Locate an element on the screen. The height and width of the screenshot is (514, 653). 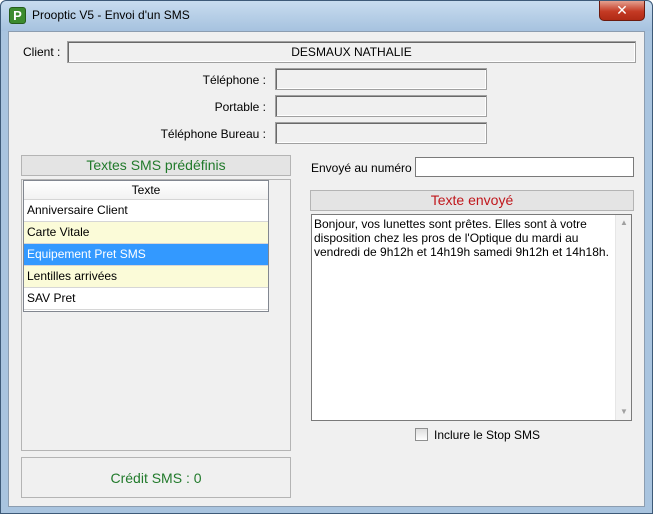
stop-sms-checkbox is located at coordinates (421, 434).